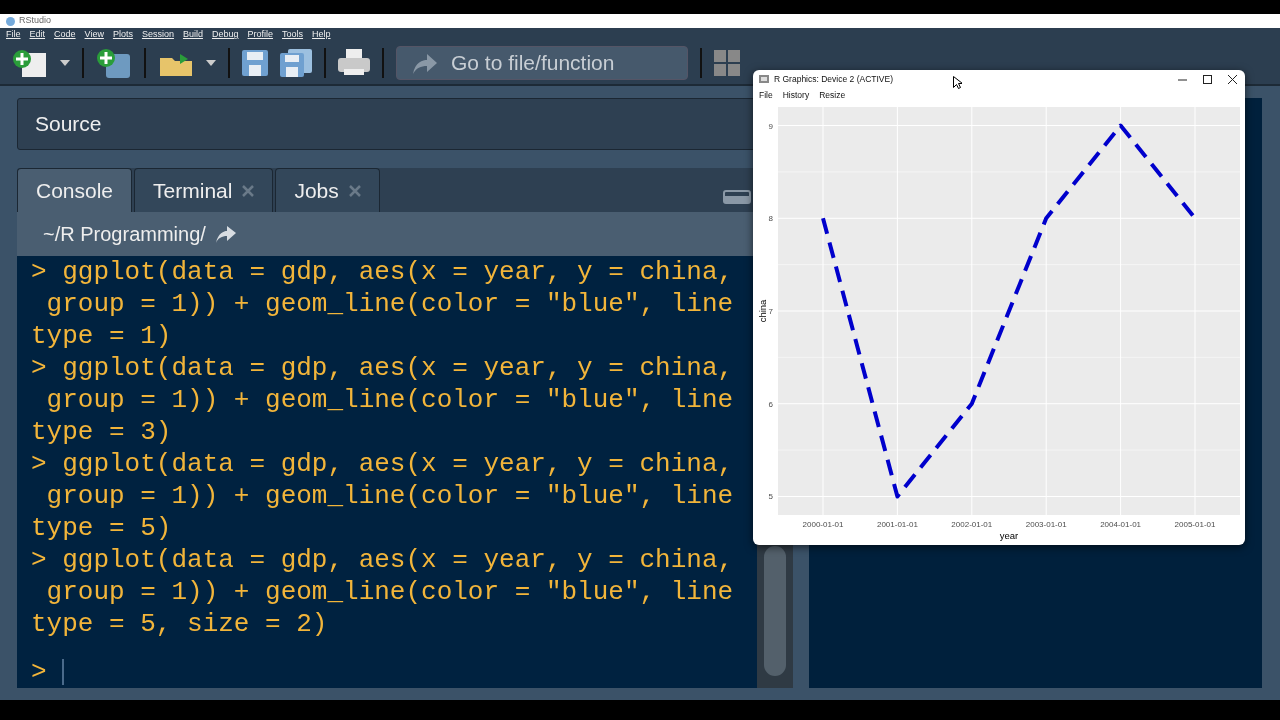 The width and height of the screenshot is (1280, 720). I want to click on scrollbar-thumb, so click(775, 611).